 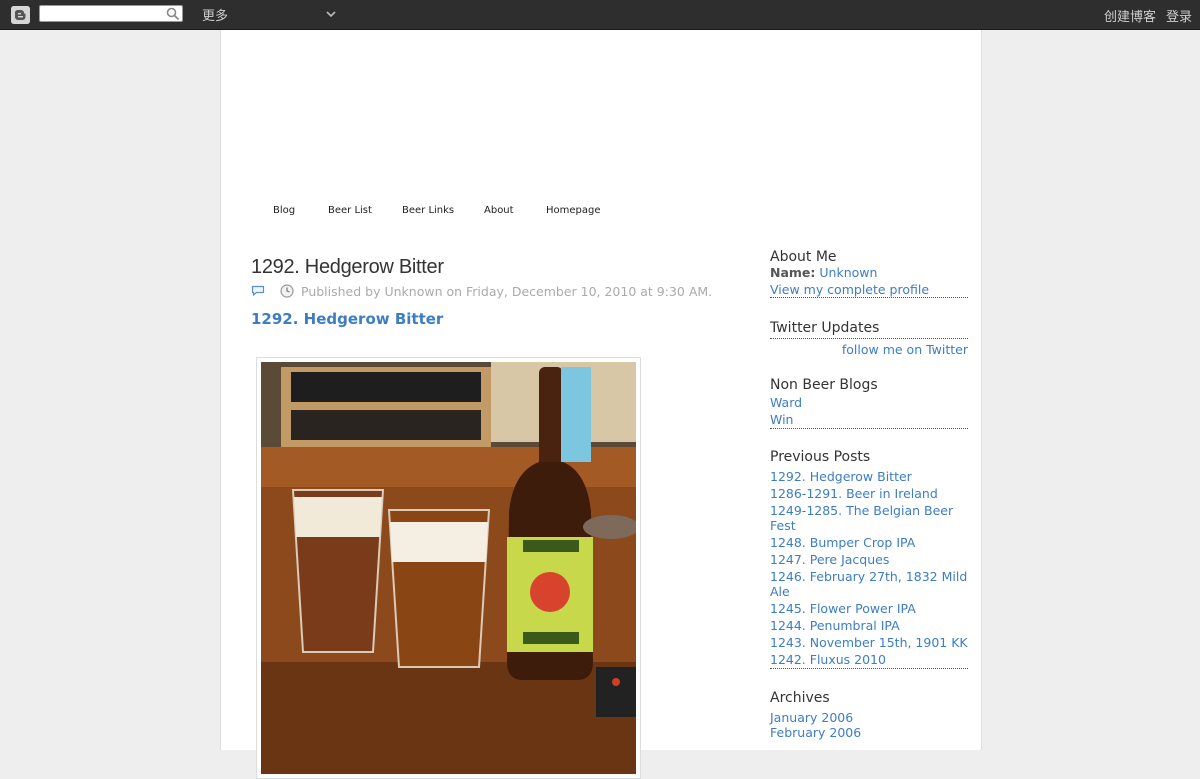 What do you see at coordinates (215, 14) in the screenshot?
I see `more-menu: 更多` at bounding box center [215, 14].